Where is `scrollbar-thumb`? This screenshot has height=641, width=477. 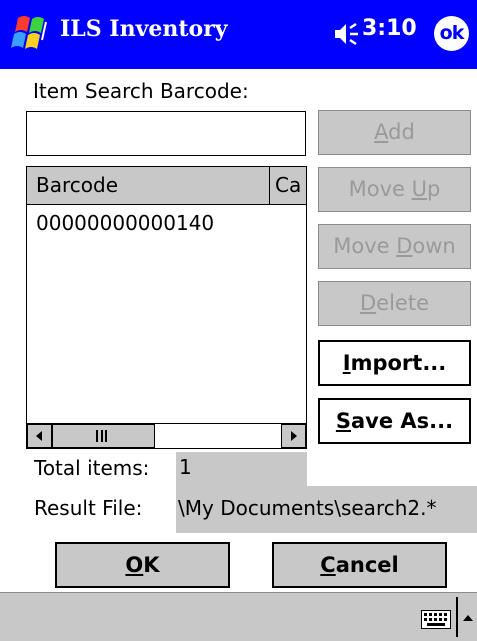 scrollbar-thumb is located at coordinates (103, 436).